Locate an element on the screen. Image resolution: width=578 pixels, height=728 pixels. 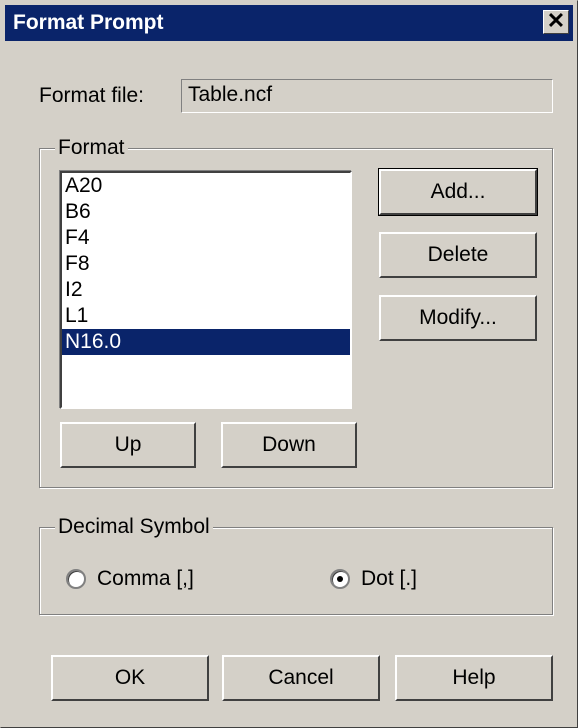
radio-checked-dot is located at coordinates (340, 579).